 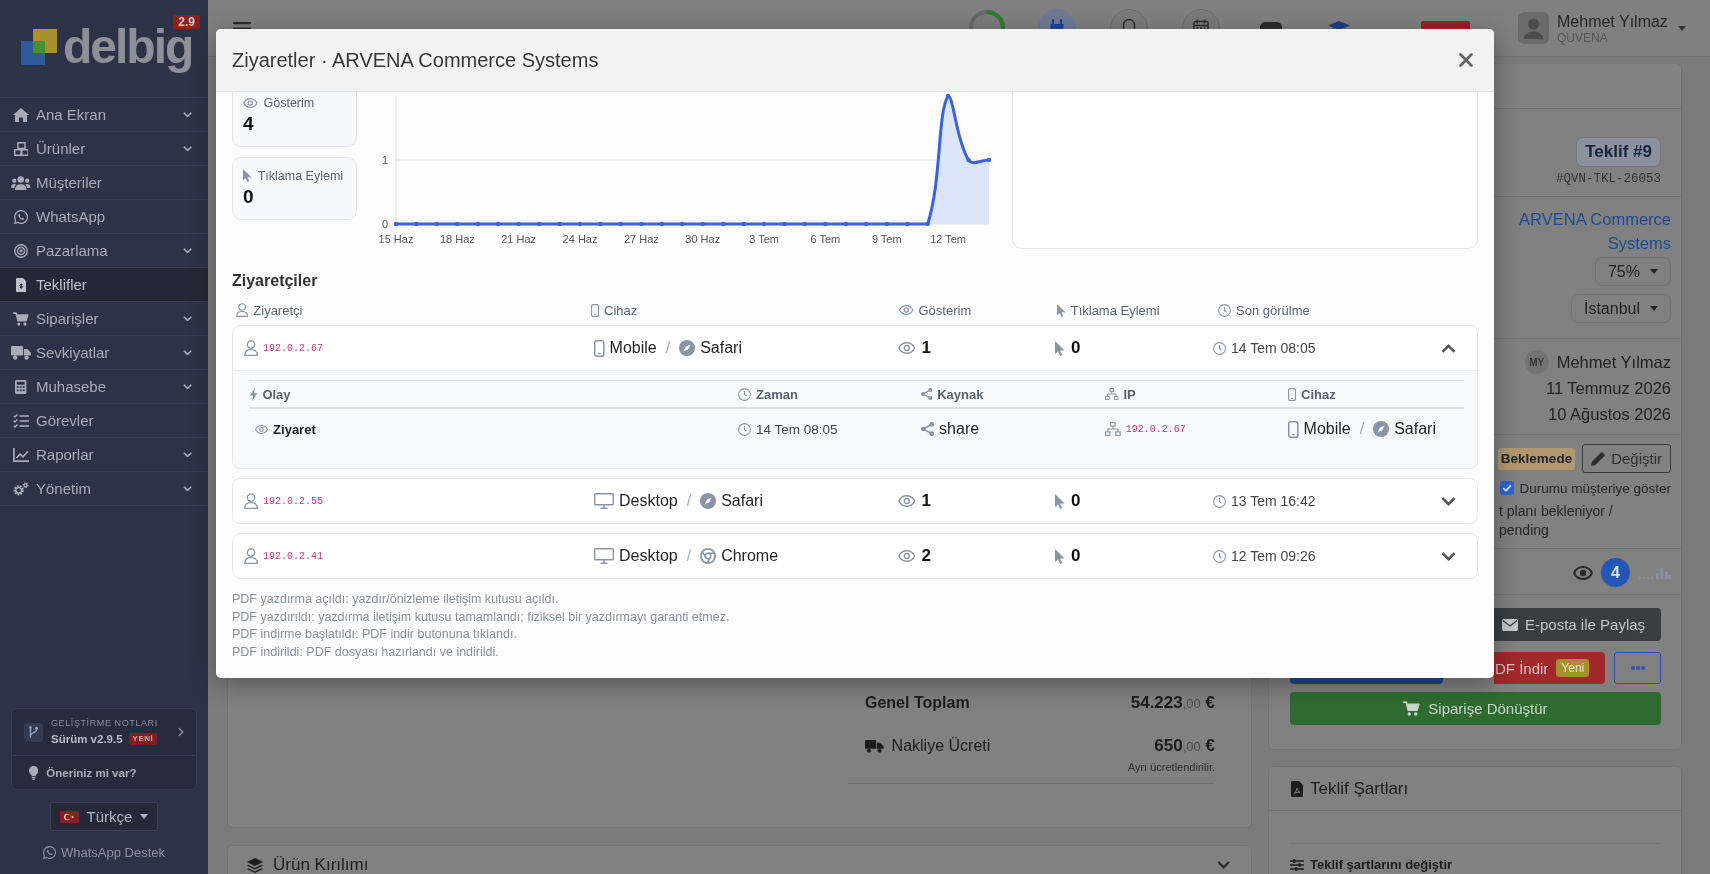 I want to click on boxes-icon, so click(x=21, y=148).